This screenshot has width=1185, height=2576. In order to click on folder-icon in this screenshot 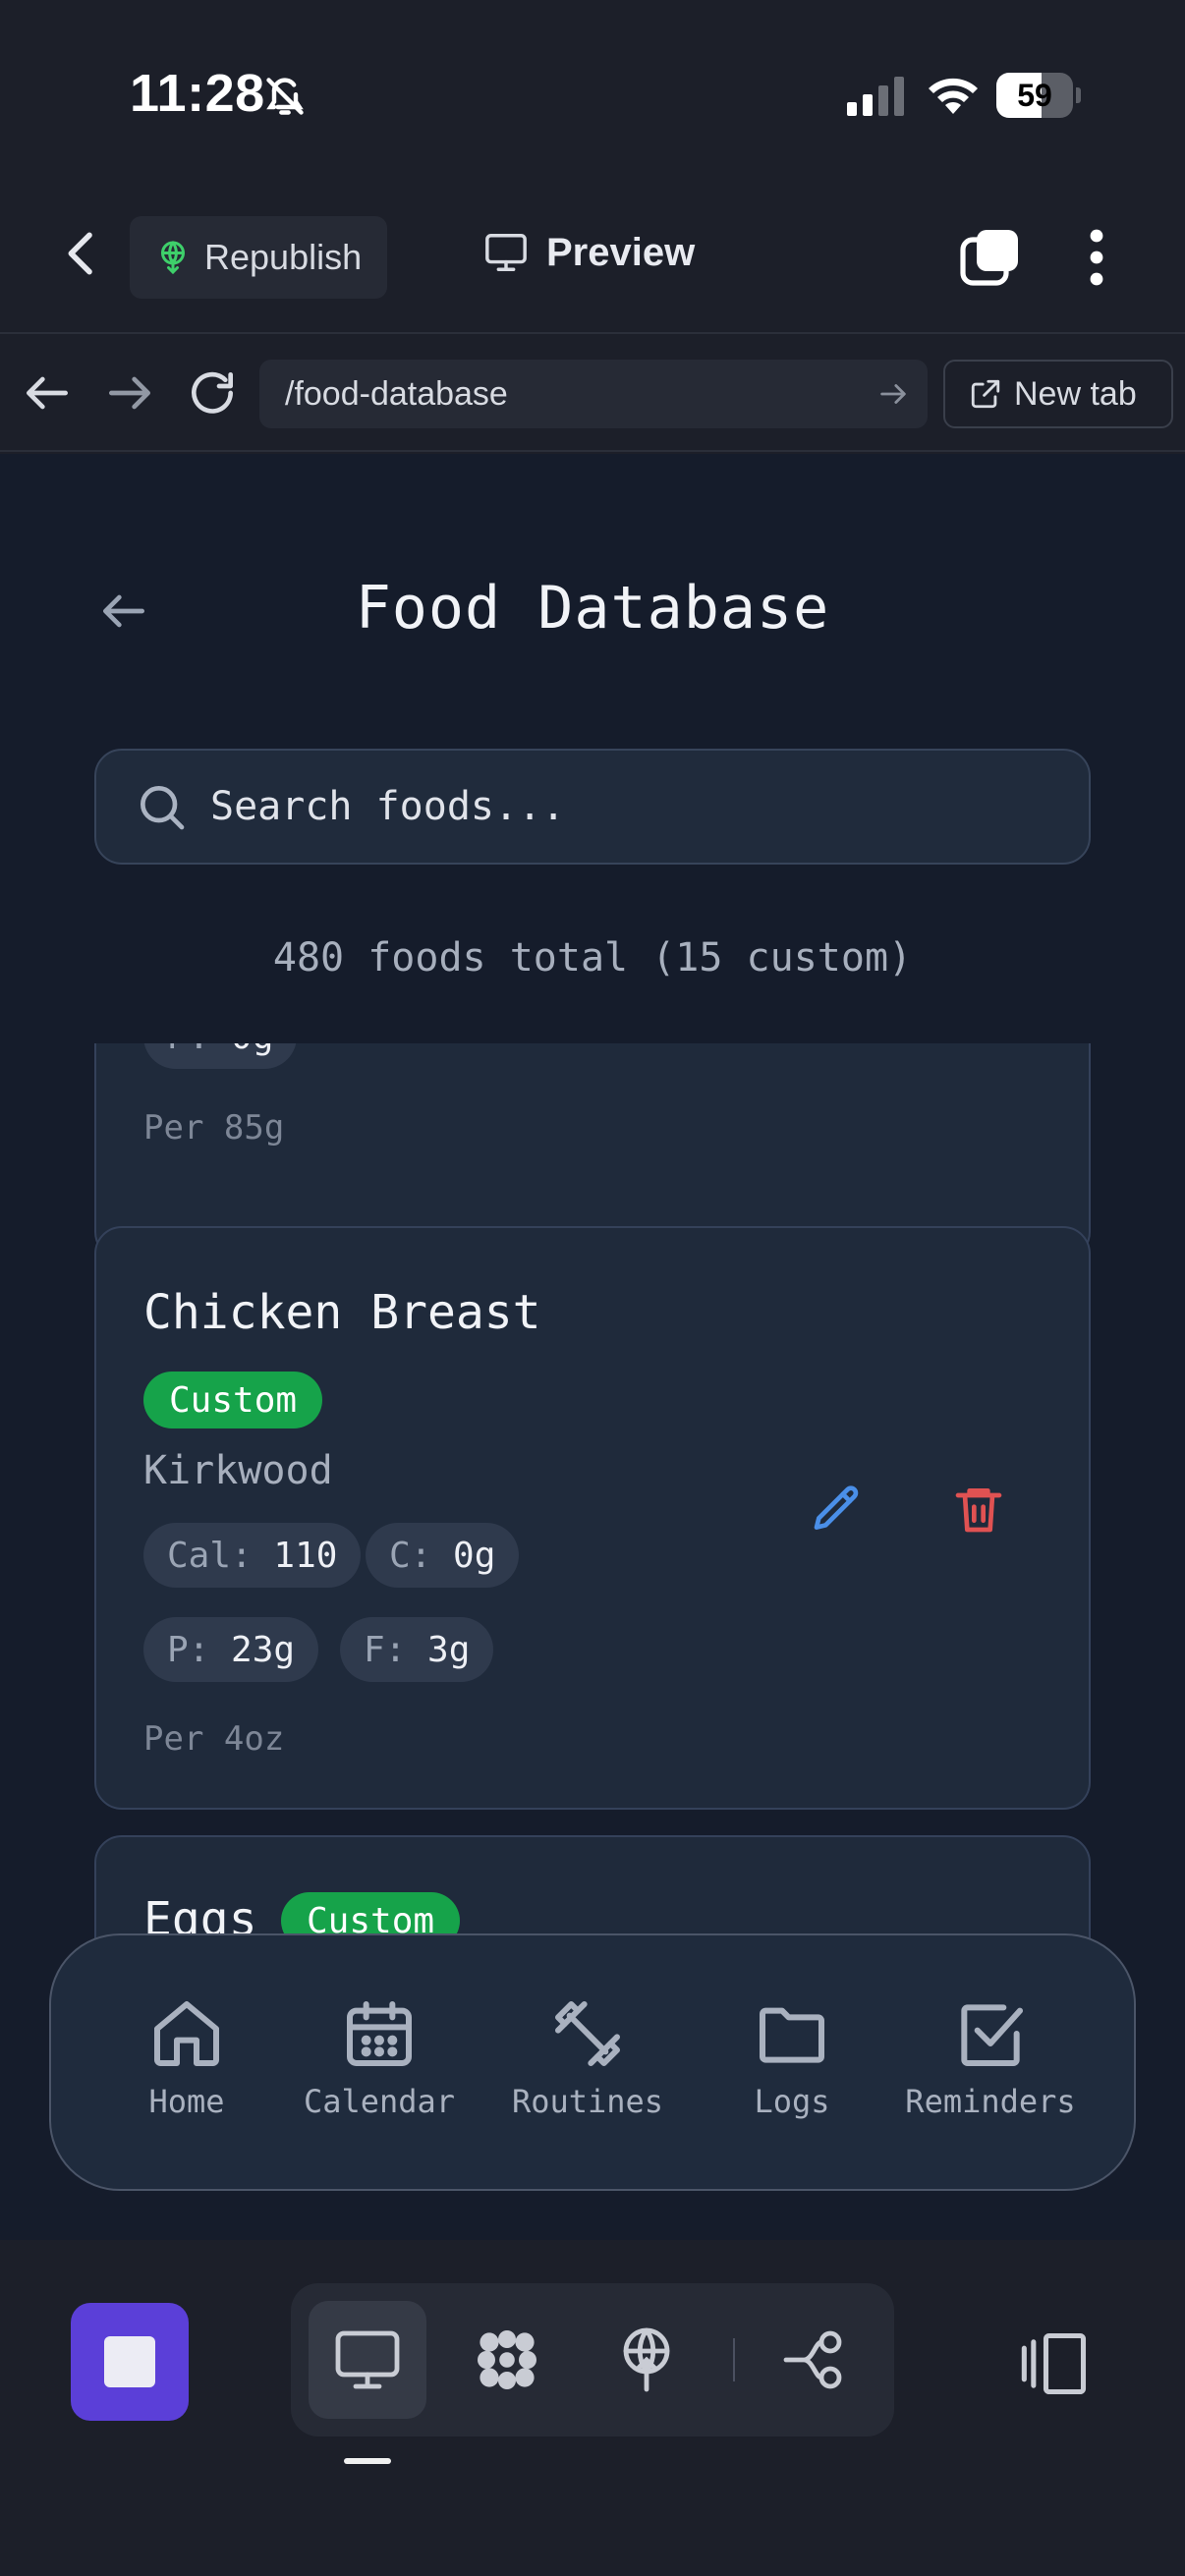, I will do `click(792, 2035)`.